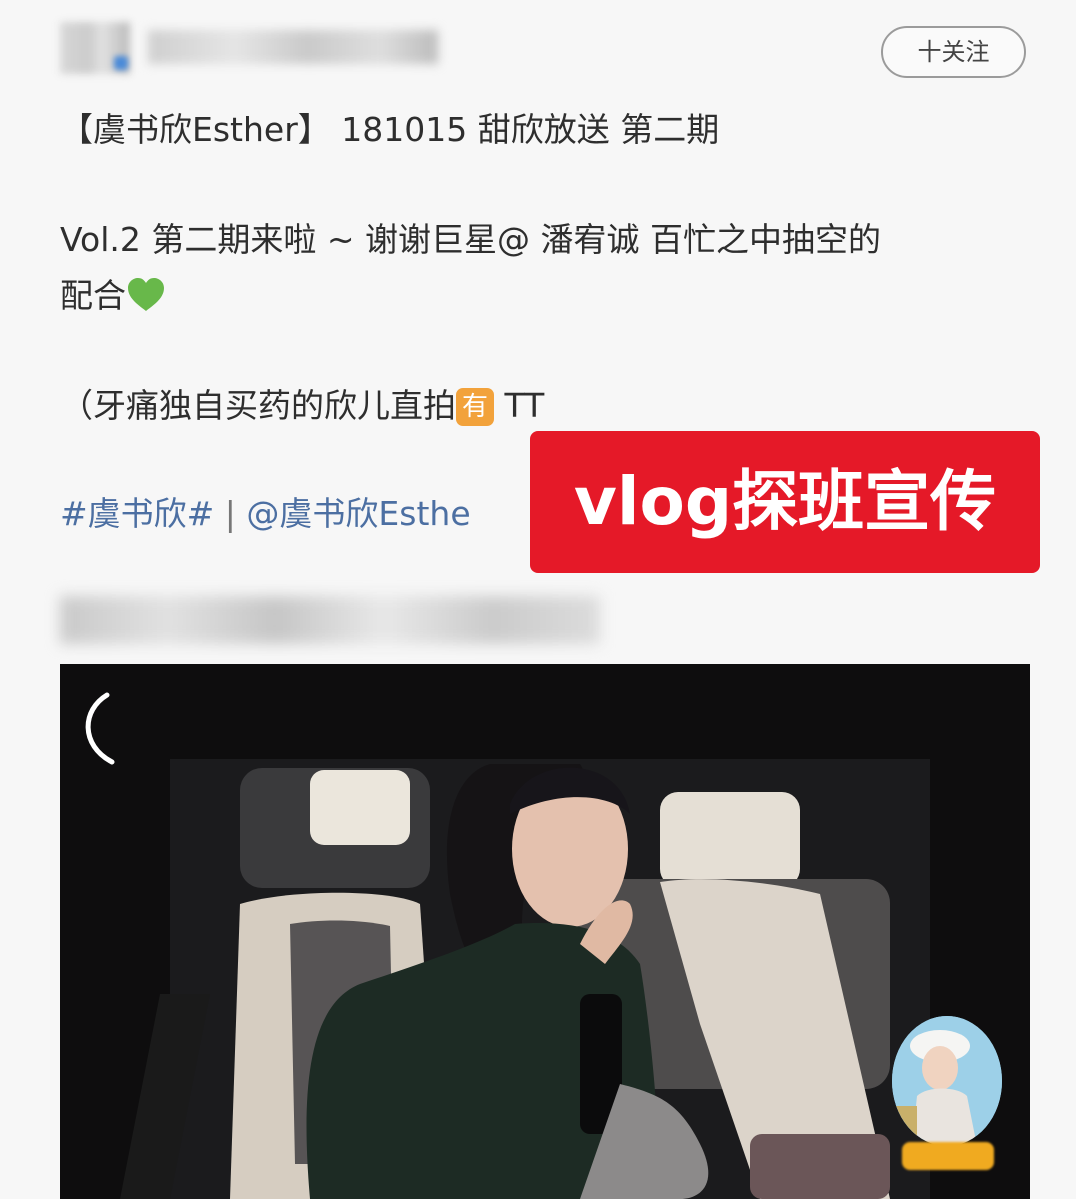  What do you see at coordinates (358, 513) in the screenshot?
I see `mention-link: @虞书欣Esthe` at bounding box center [358, 513].